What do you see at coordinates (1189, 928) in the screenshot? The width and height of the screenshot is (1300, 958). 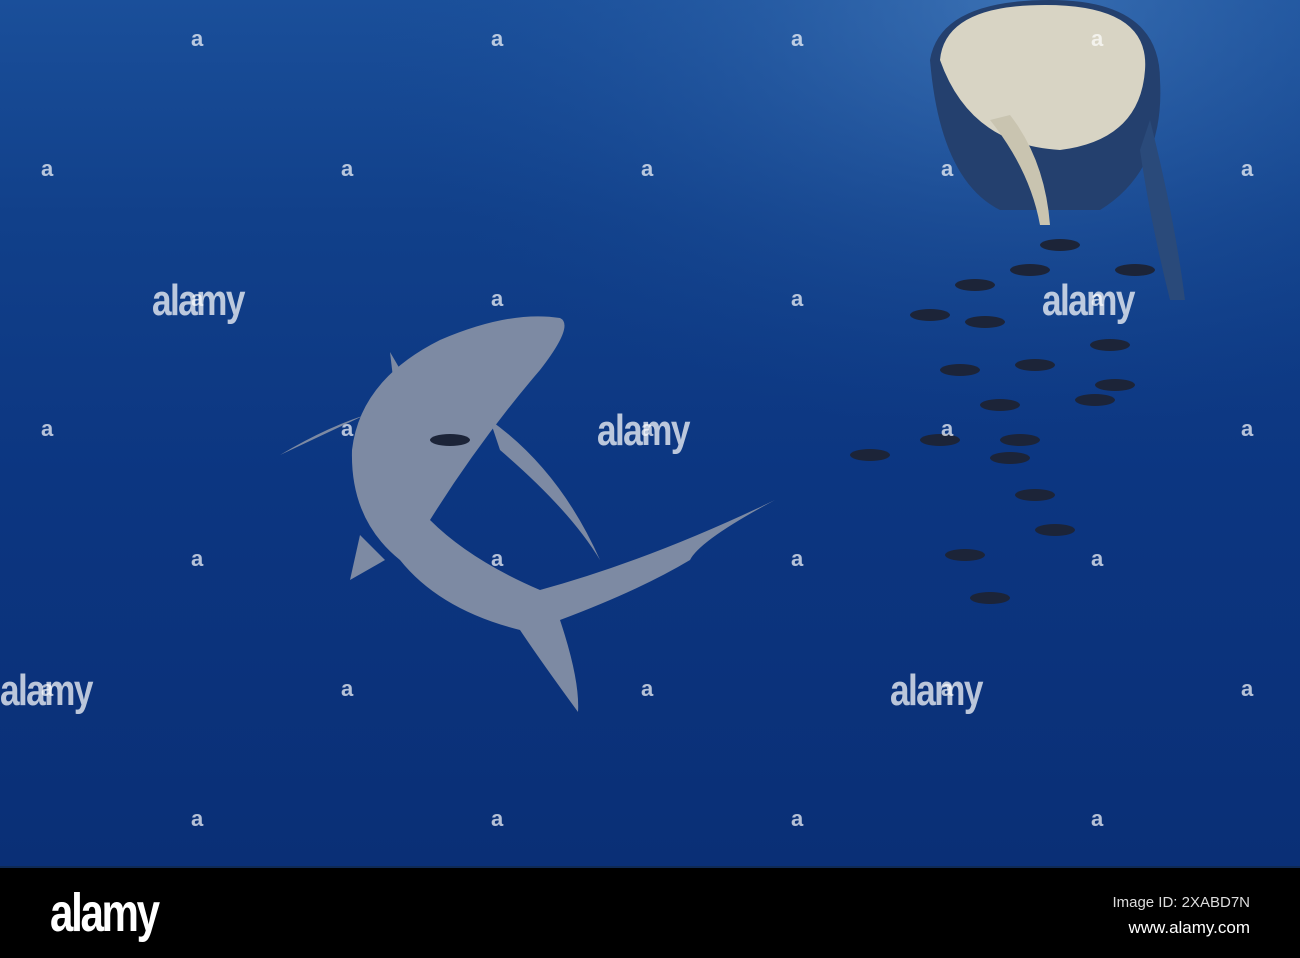 I see `website-link: www.alamy.com` at bounding box center [1189, 928].